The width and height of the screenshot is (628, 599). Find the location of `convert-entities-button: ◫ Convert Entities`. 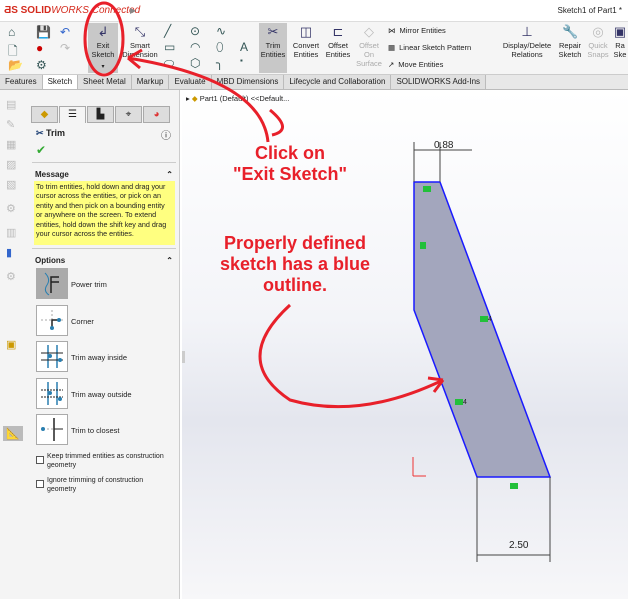

convert-entities-button: ◫ Convert Entities is located at coordinates (306, 41).